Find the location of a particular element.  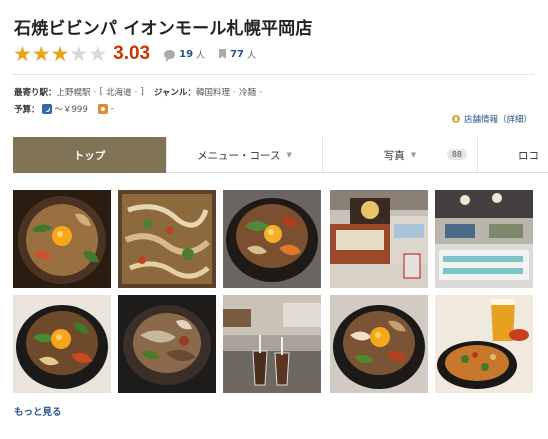

more-photos-link: もっと見る is located at coordinates (38, 411).